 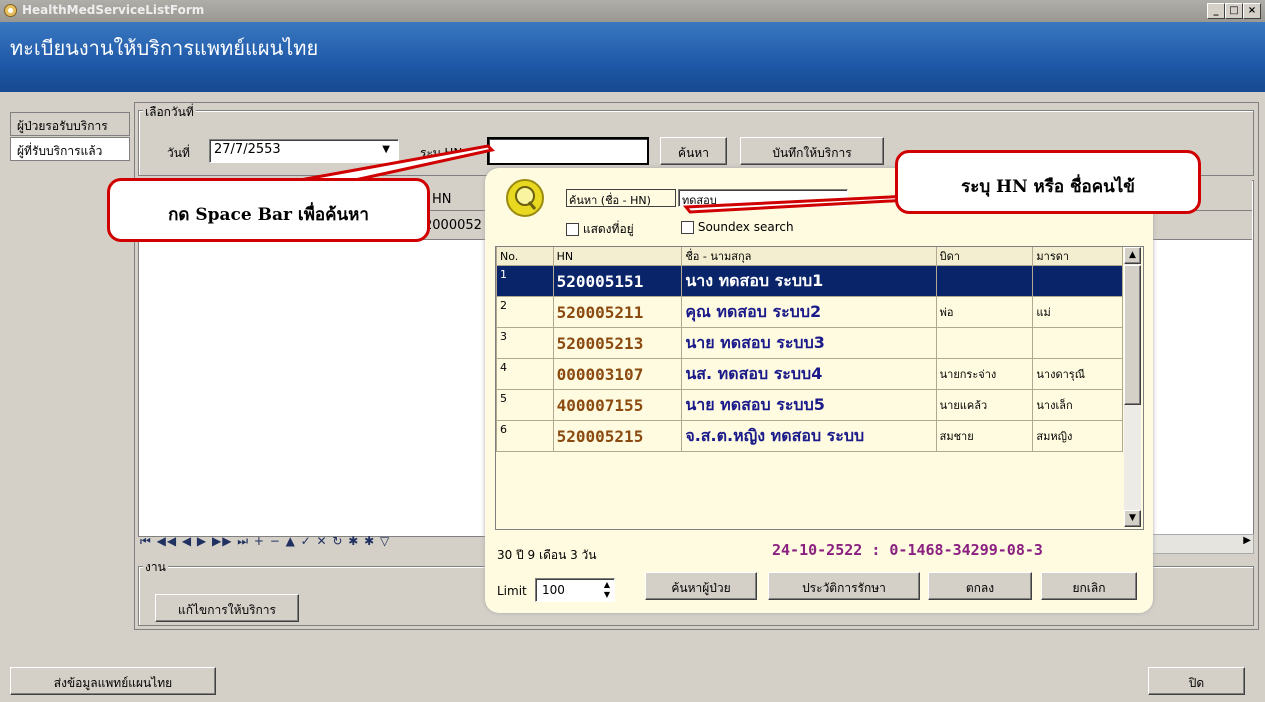 What do you see at coordinates (10, 10) in the screenshot?
I see `app-icon` at bounding box center [10, 10].